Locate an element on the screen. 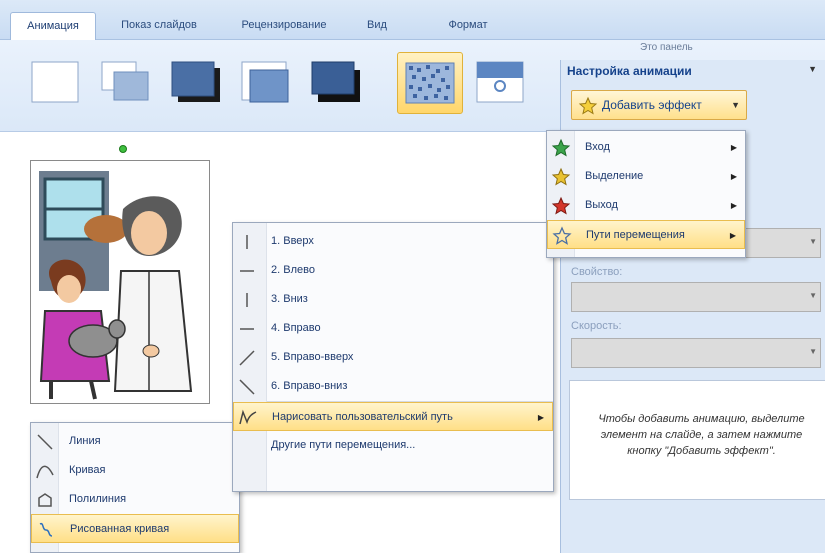 The height and width of the screenshot is (553, 825). line-right-icon is located at coordinates (247, 329).